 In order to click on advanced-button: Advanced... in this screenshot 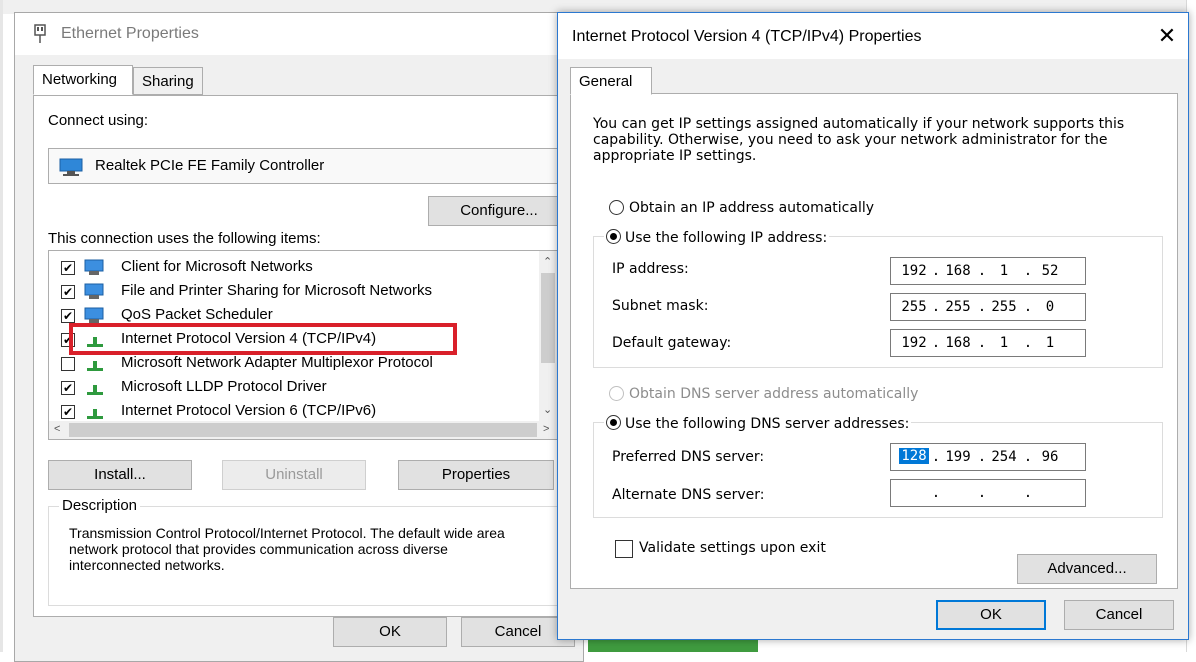, I will do `click(1087, 569)`.